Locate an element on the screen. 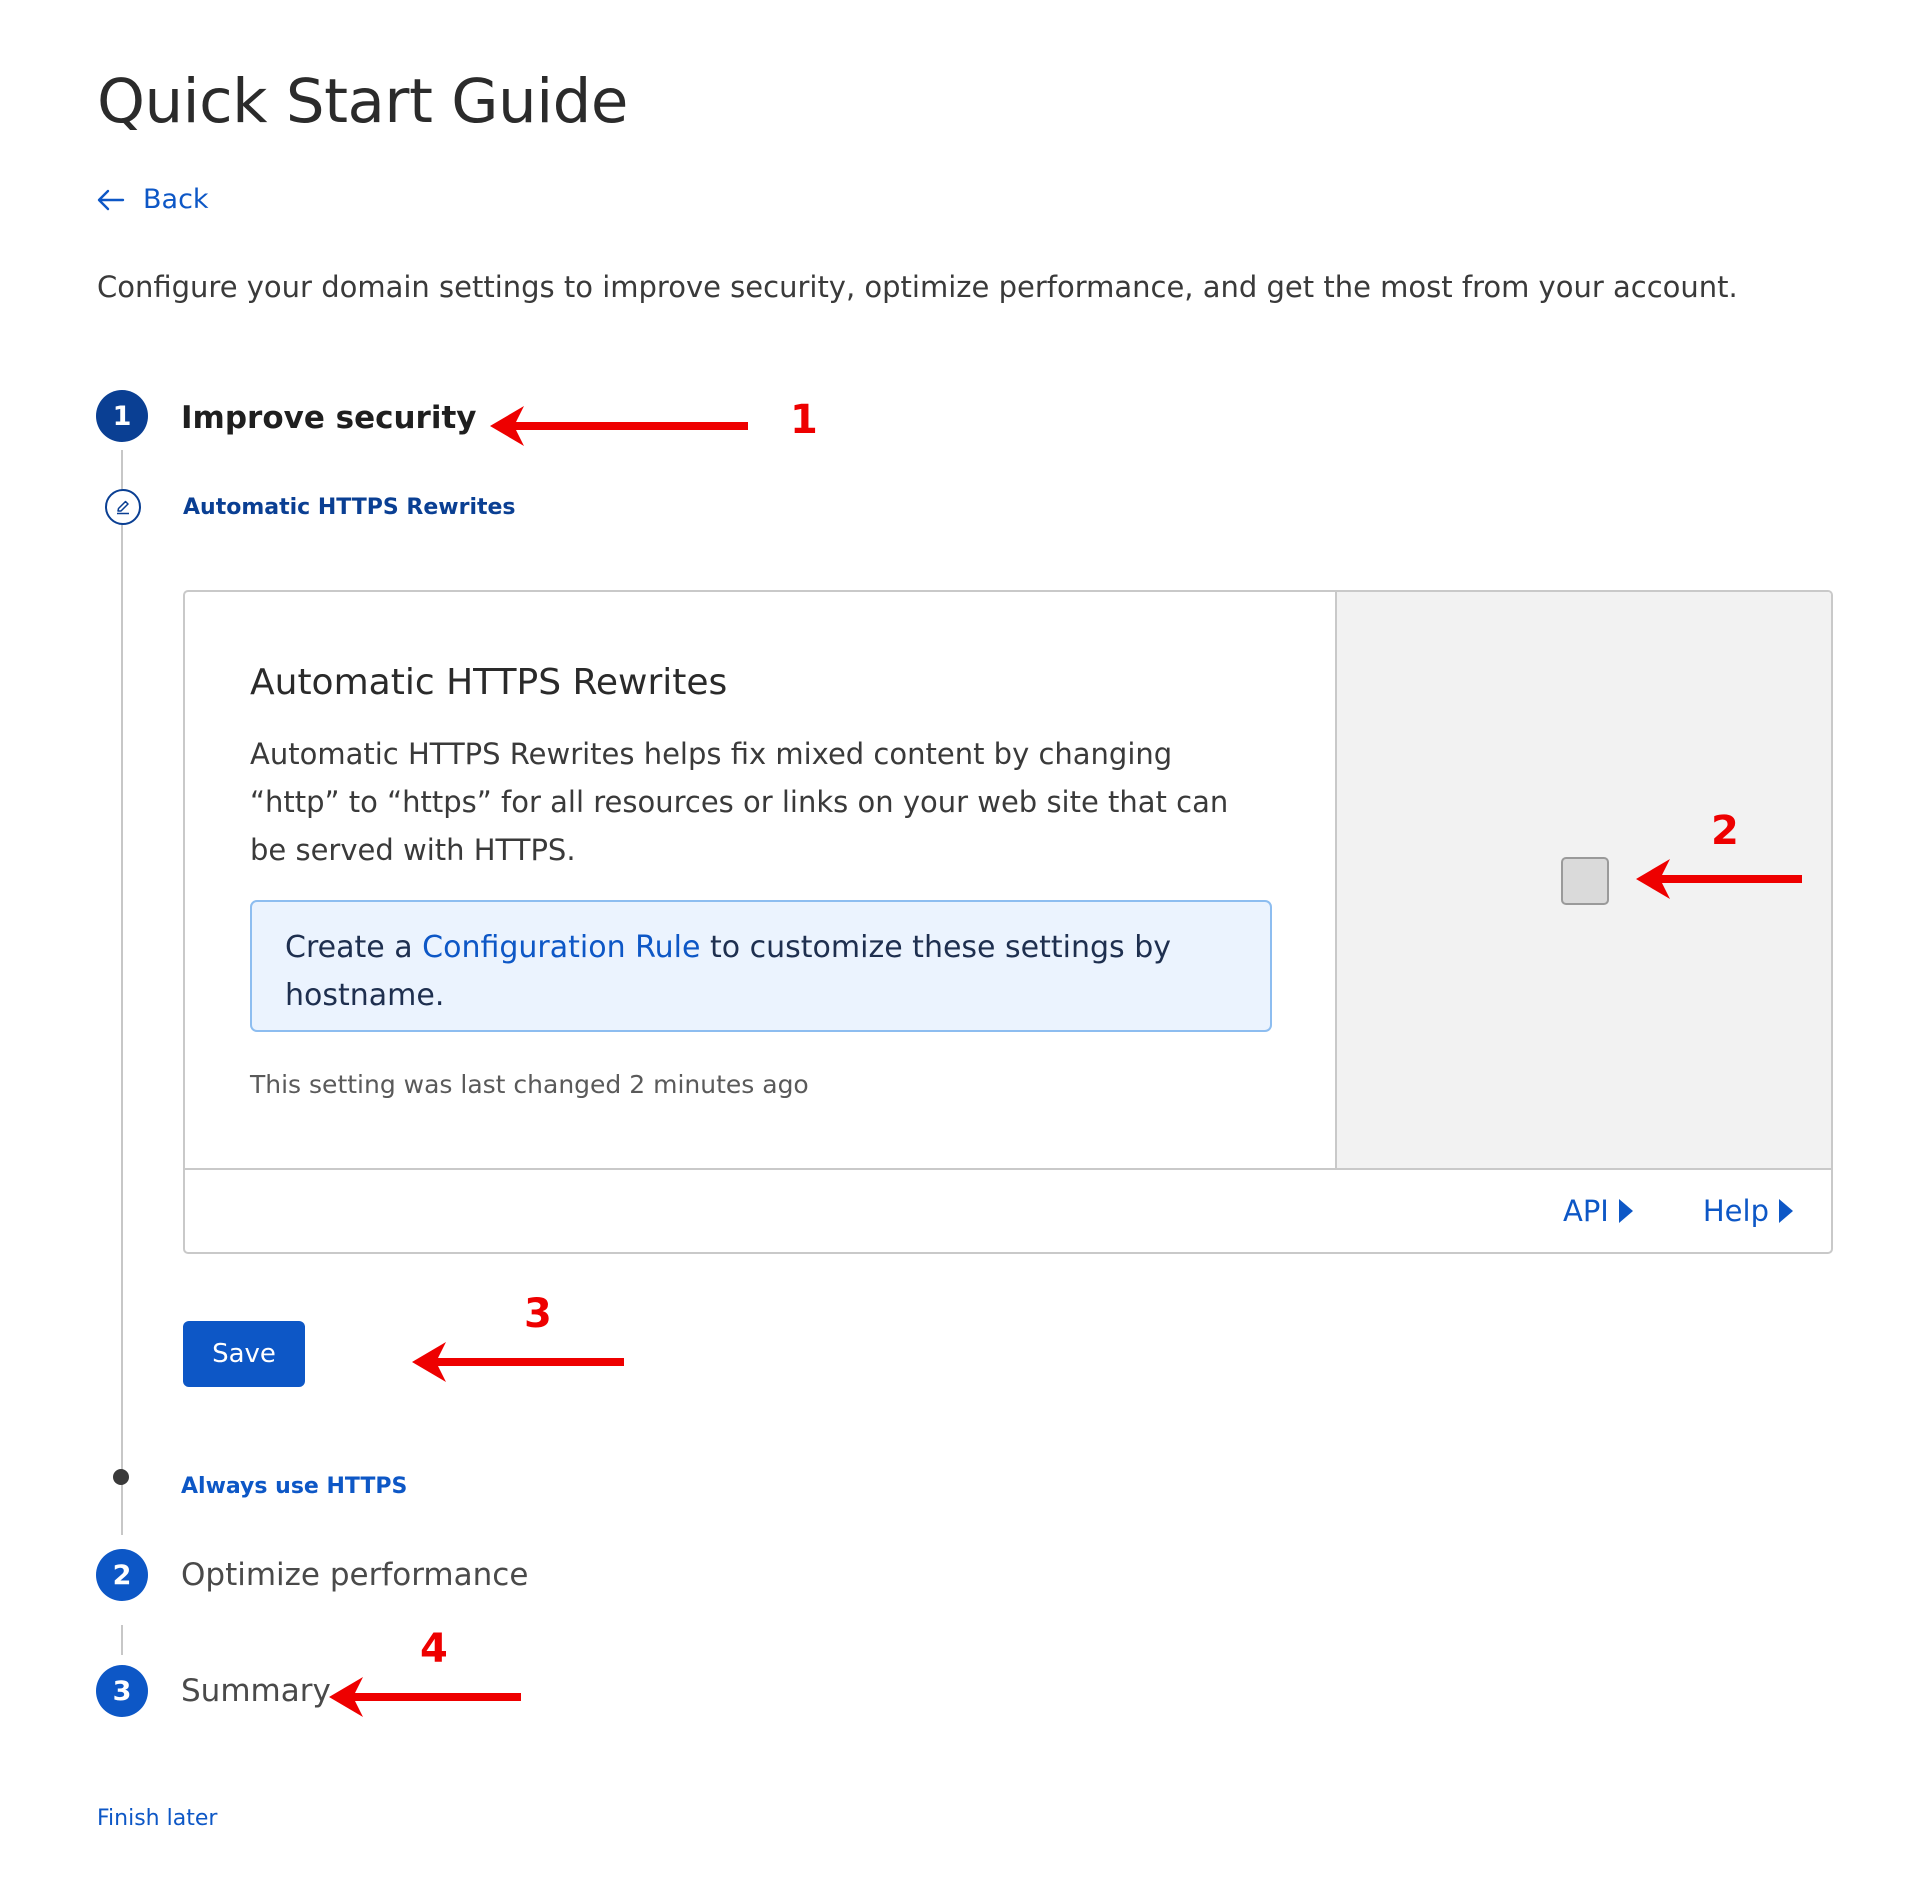 The image size is (1920, 1890). info-text-prefix: Create a is located at coordinates (354, 947).